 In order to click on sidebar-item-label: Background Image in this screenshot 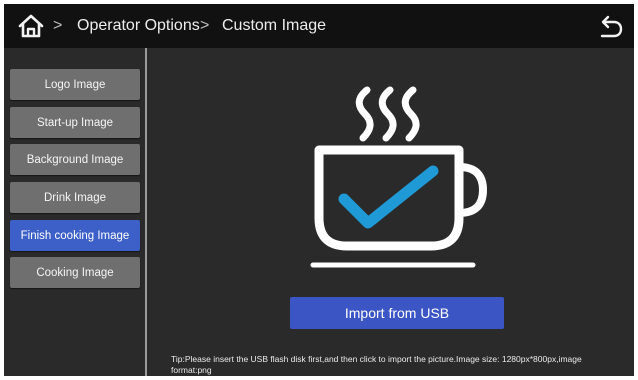, I will do `click(75, 159)`.